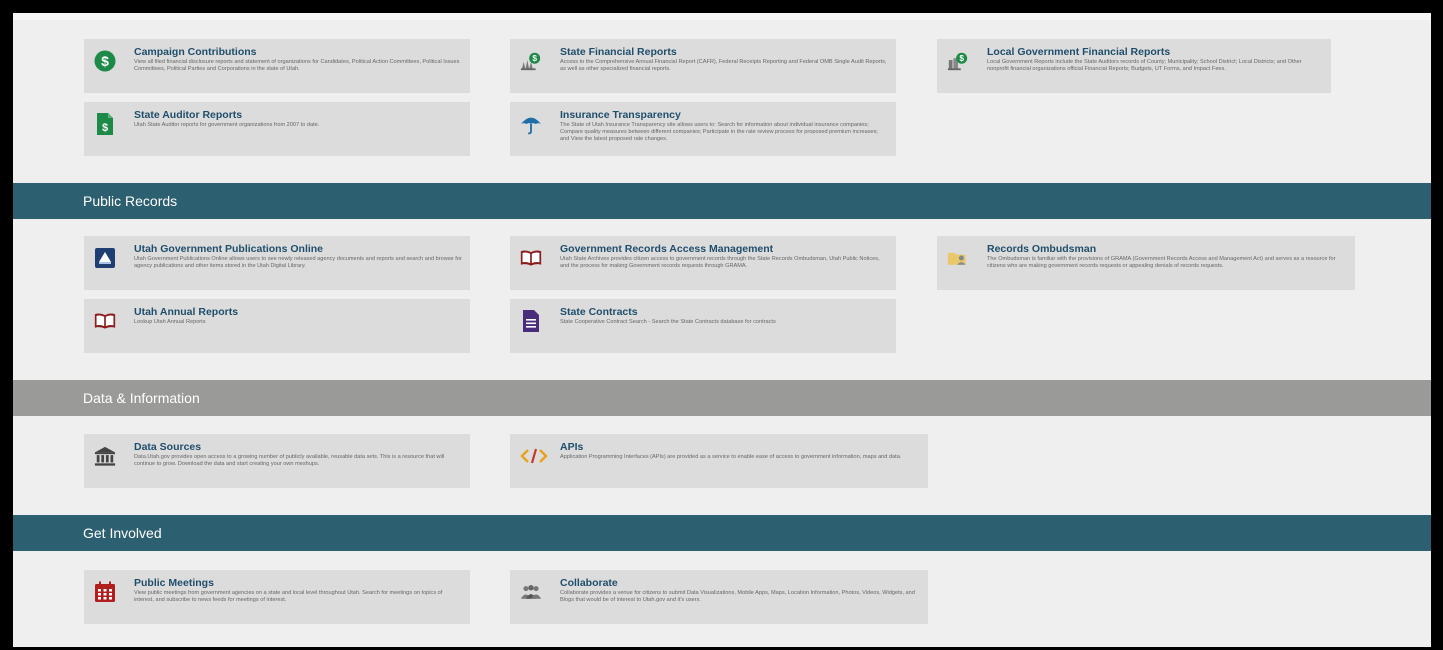 The image size is (1443, 650). What do you see at coordinates (298, 52) in the screenshot?
I see `card-title: Campaign Contributions` at bounding box center [298, 52].